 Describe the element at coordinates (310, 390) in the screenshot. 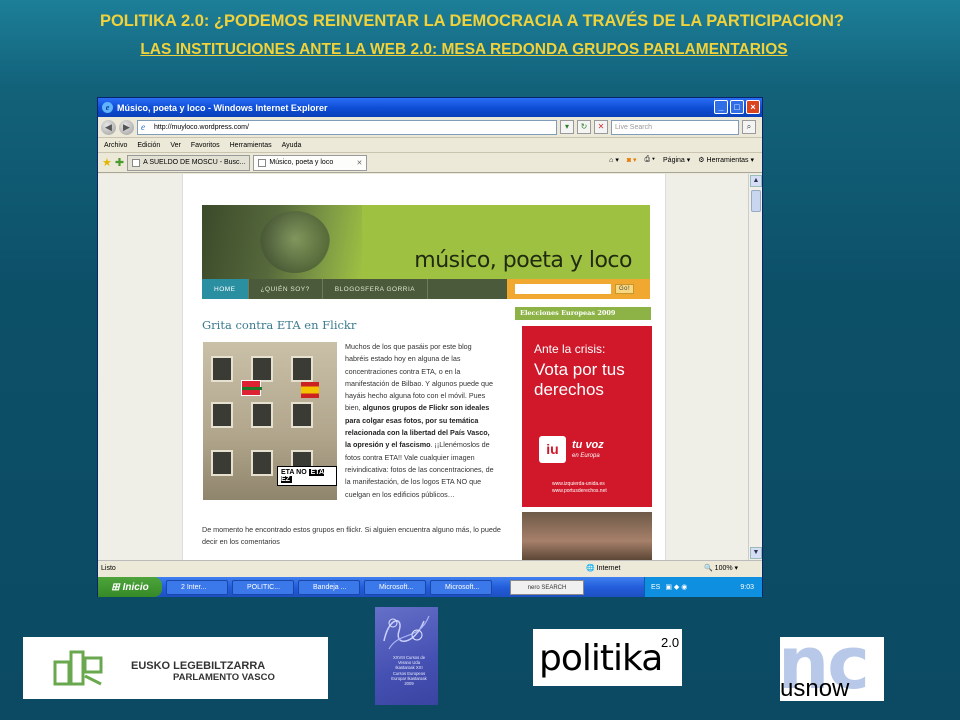

I see `spanish-flag` at that location.